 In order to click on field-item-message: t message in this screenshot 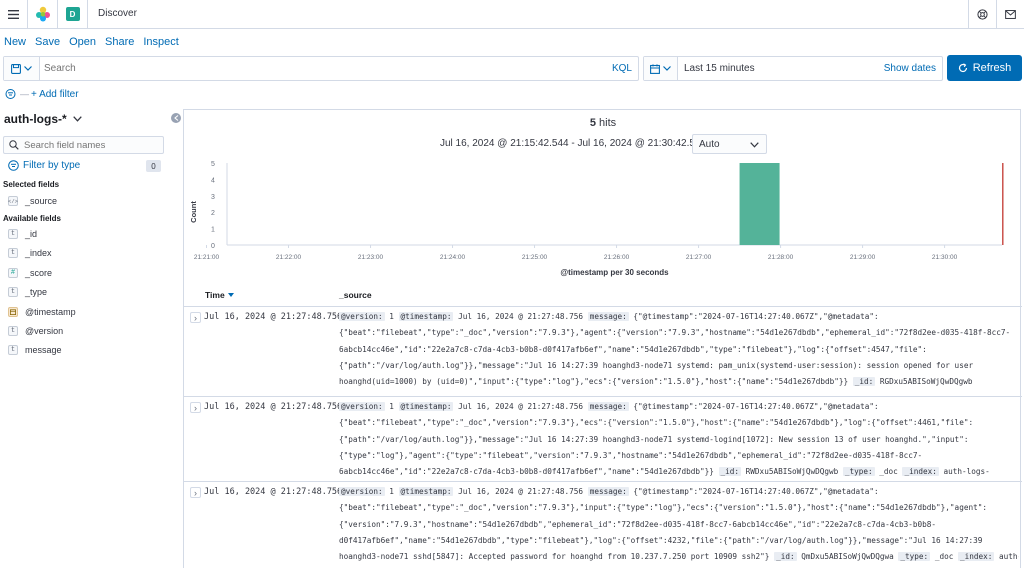, I will do `click(35, 350)`.